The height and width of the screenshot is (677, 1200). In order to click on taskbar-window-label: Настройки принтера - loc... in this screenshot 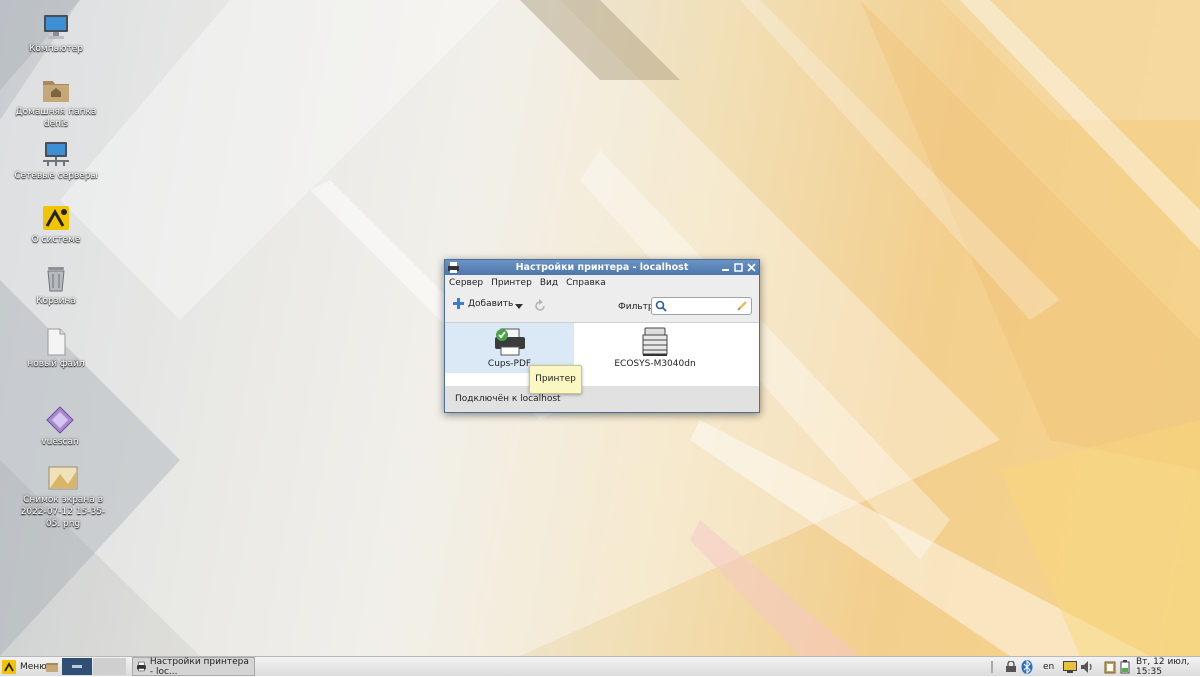, I will do `click(199, 666)`.